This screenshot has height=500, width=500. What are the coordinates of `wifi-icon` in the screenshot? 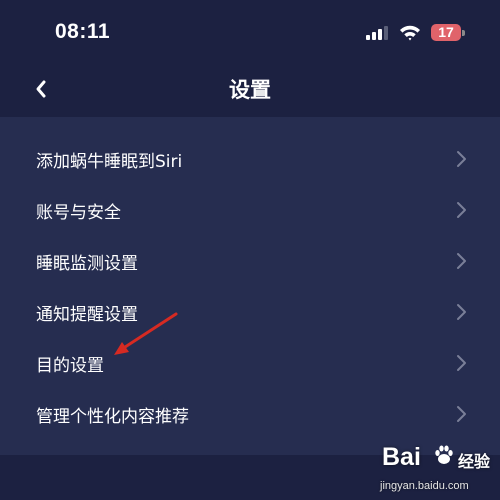 It's located at (410, 33).